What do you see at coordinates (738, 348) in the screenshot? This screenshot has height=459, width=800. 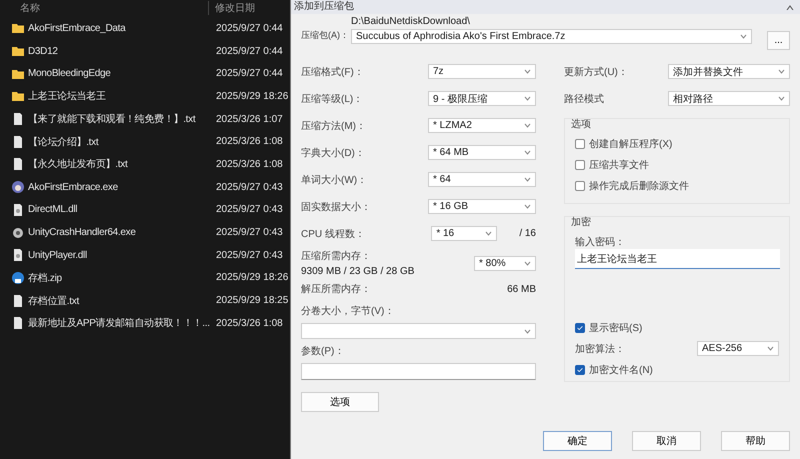 I see `dropdown: AES-256` at bounding box center [738, 348].